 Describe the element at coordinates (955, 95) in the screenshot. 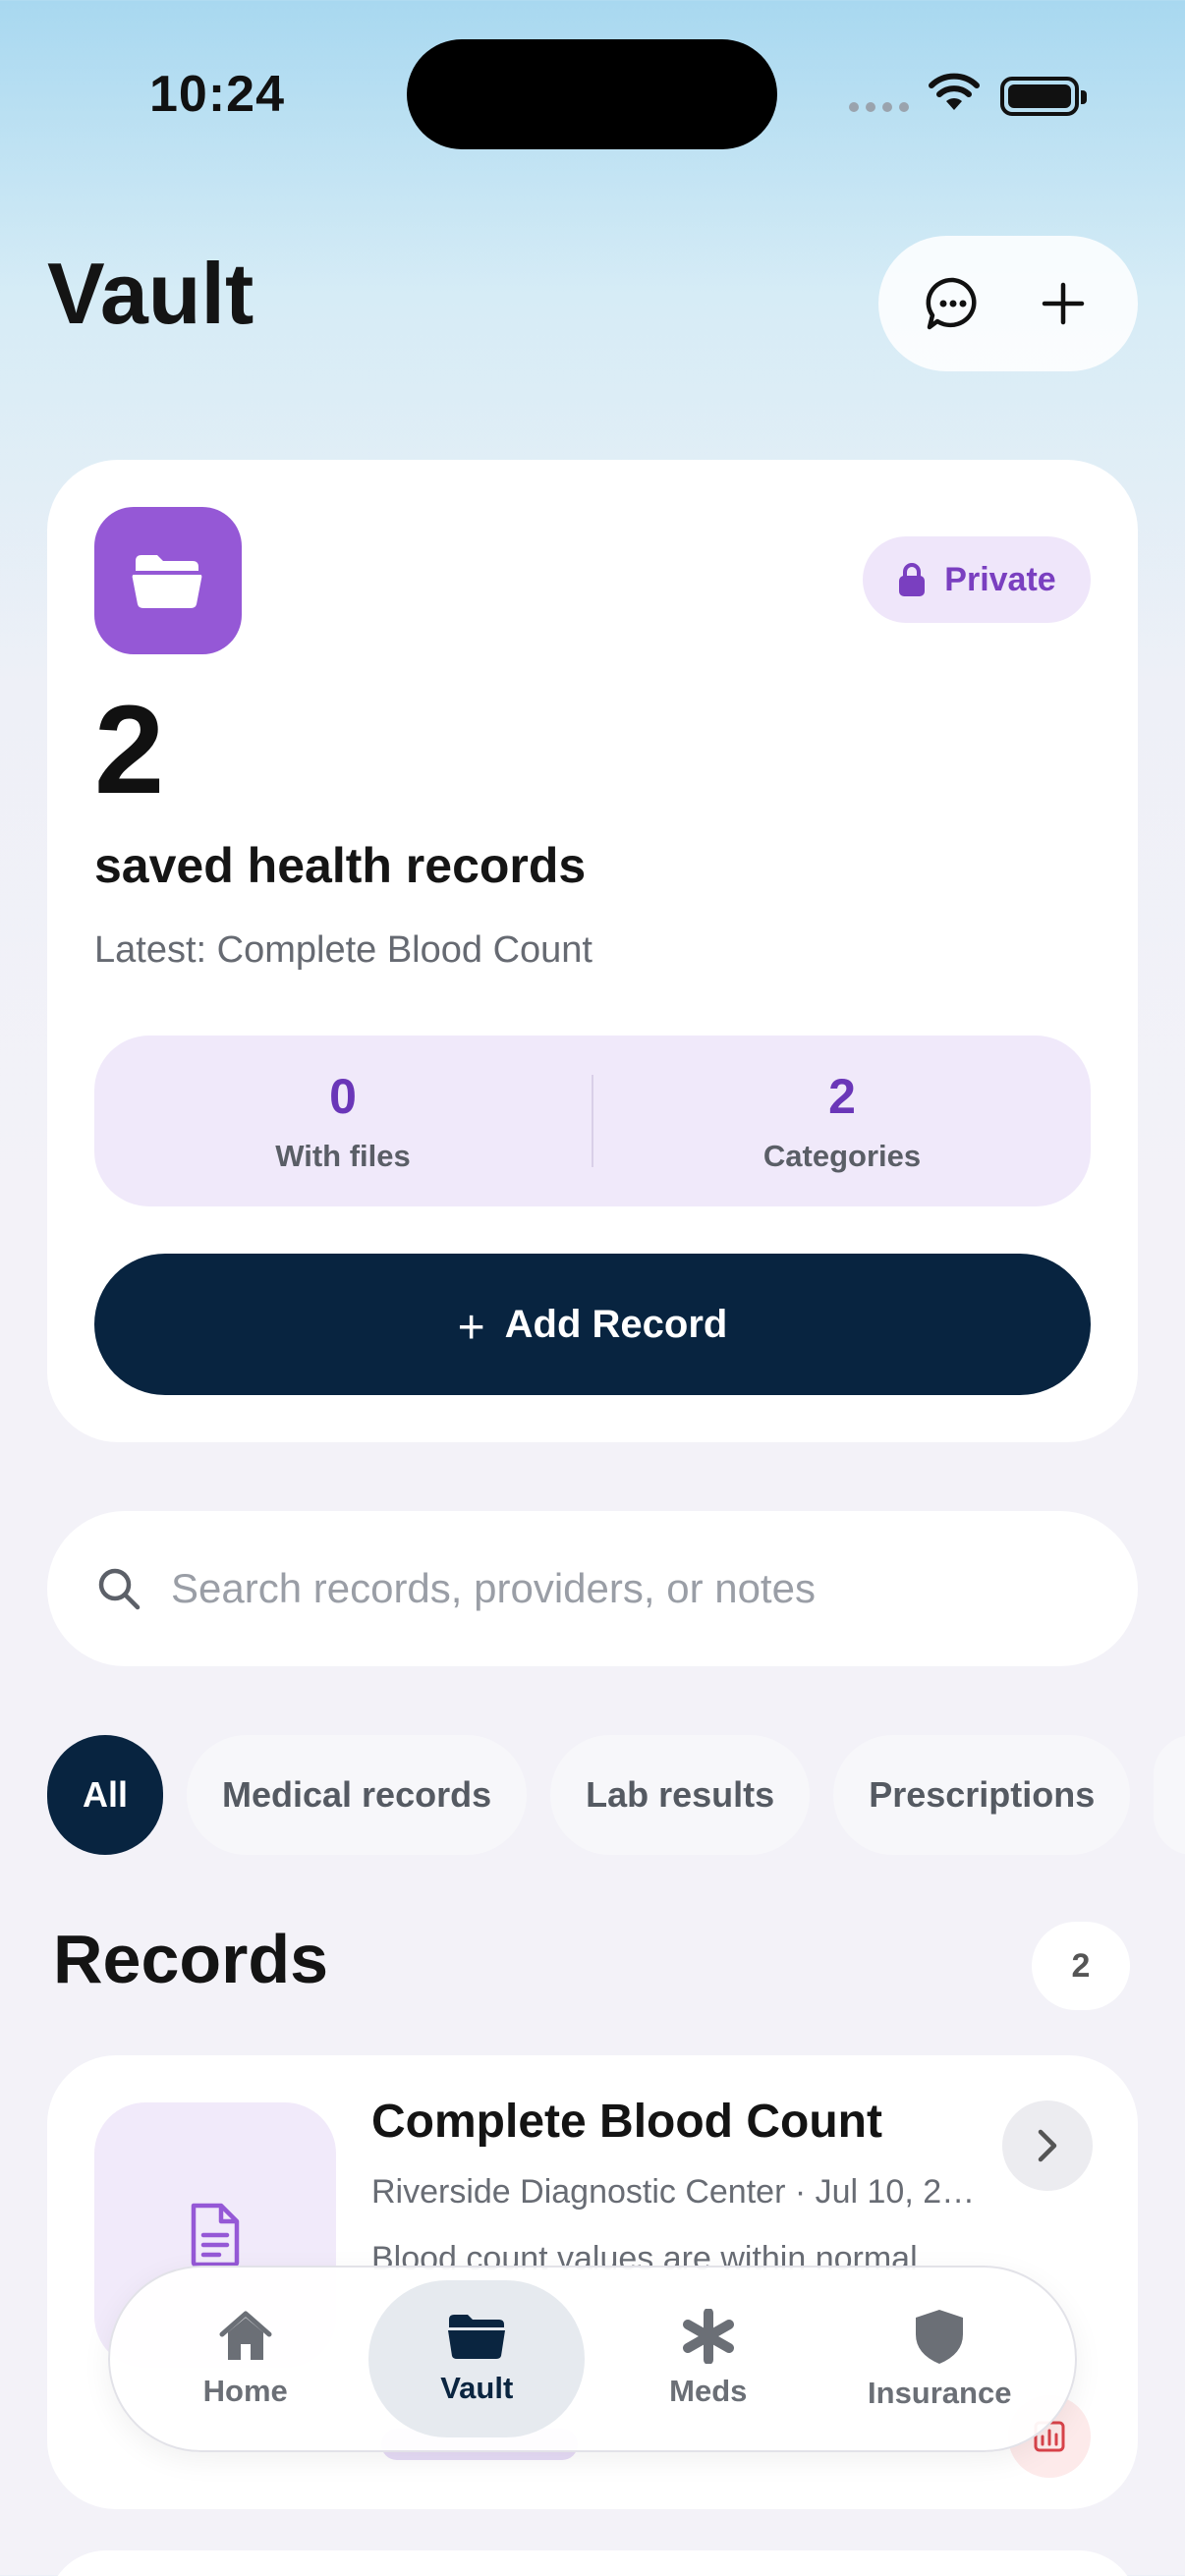

I see `wifi-icon` at that location.